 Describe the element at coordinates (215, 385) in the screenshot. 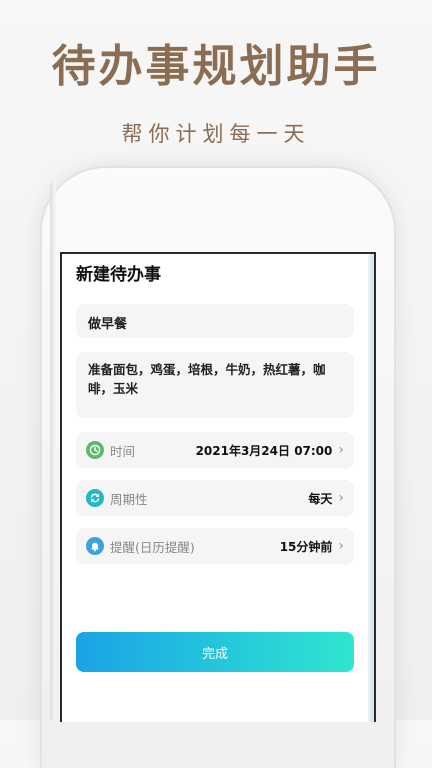

I see `todo-notes-input: 准备面包，鸡蛋，培根，牛奶，热红薯，咖啡，玉米` at that location.